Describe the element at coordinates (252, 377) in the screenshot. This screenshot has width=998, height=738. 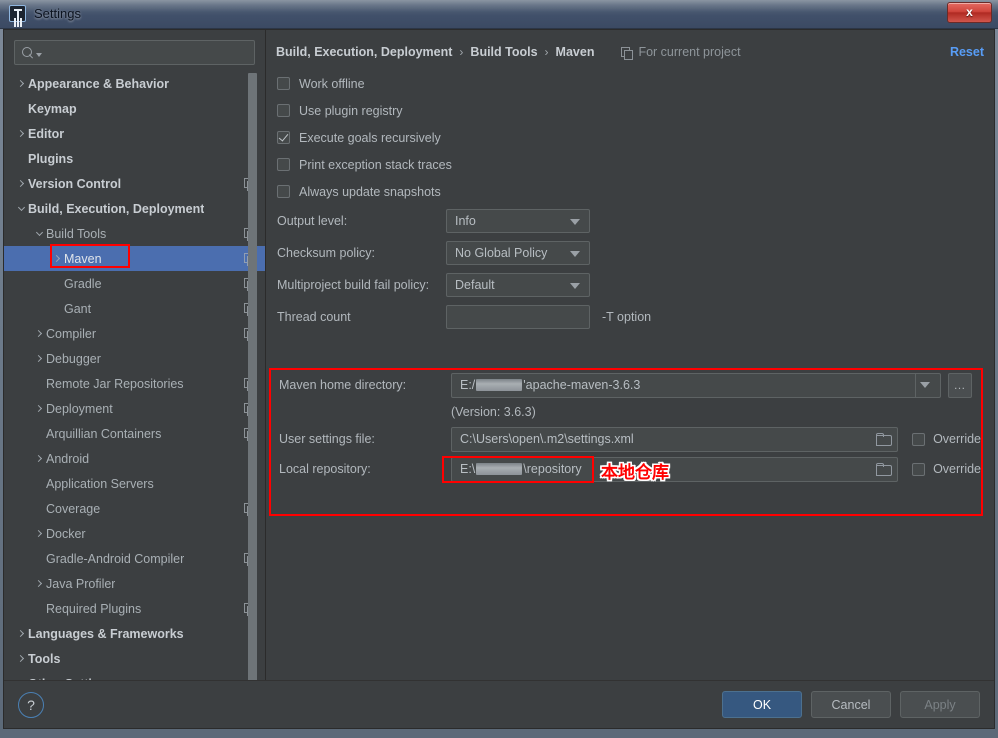
I see `sidebar-scrollbar-thumb` at that location.